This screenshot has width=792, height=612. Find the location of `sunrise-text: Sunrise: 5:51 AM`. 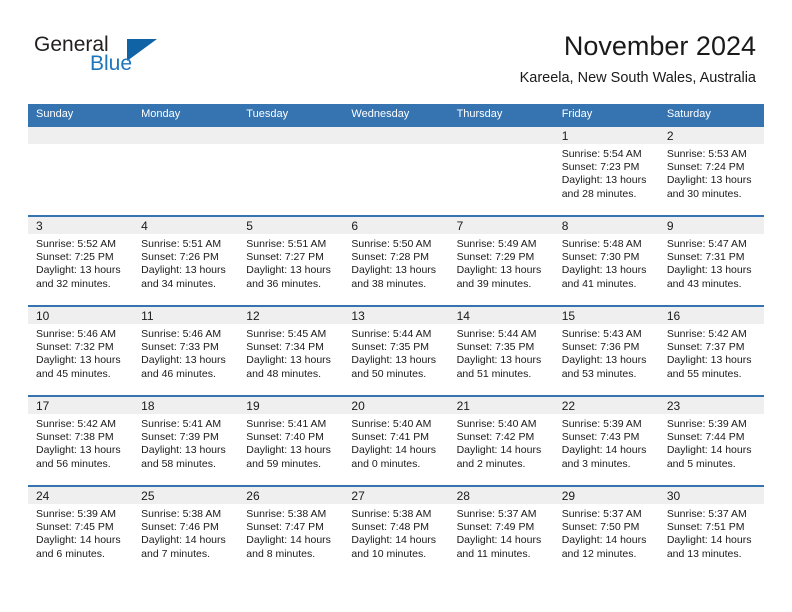

sunrise-text: Sunrise: 5:51 AM is located at coordinates (181, 244).